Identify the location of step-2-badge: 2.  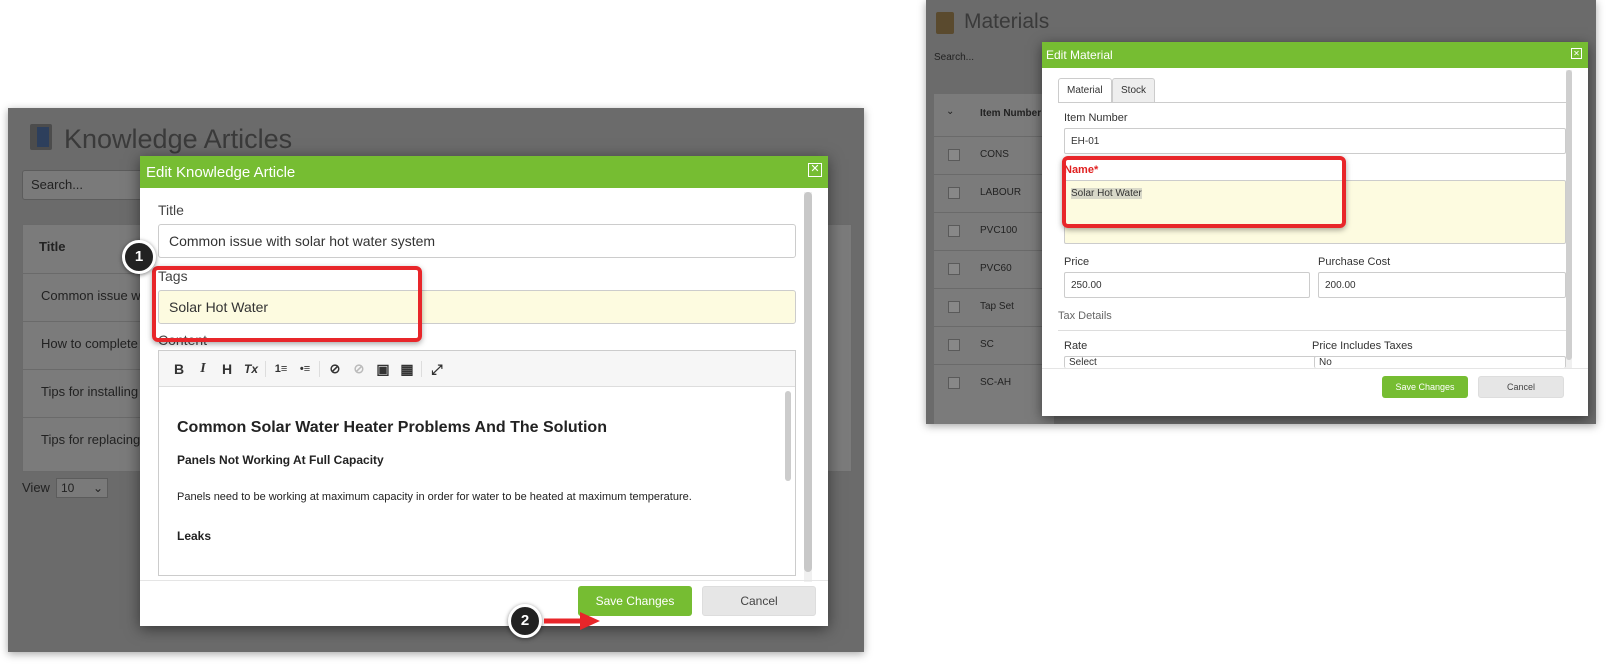
(525, 621).